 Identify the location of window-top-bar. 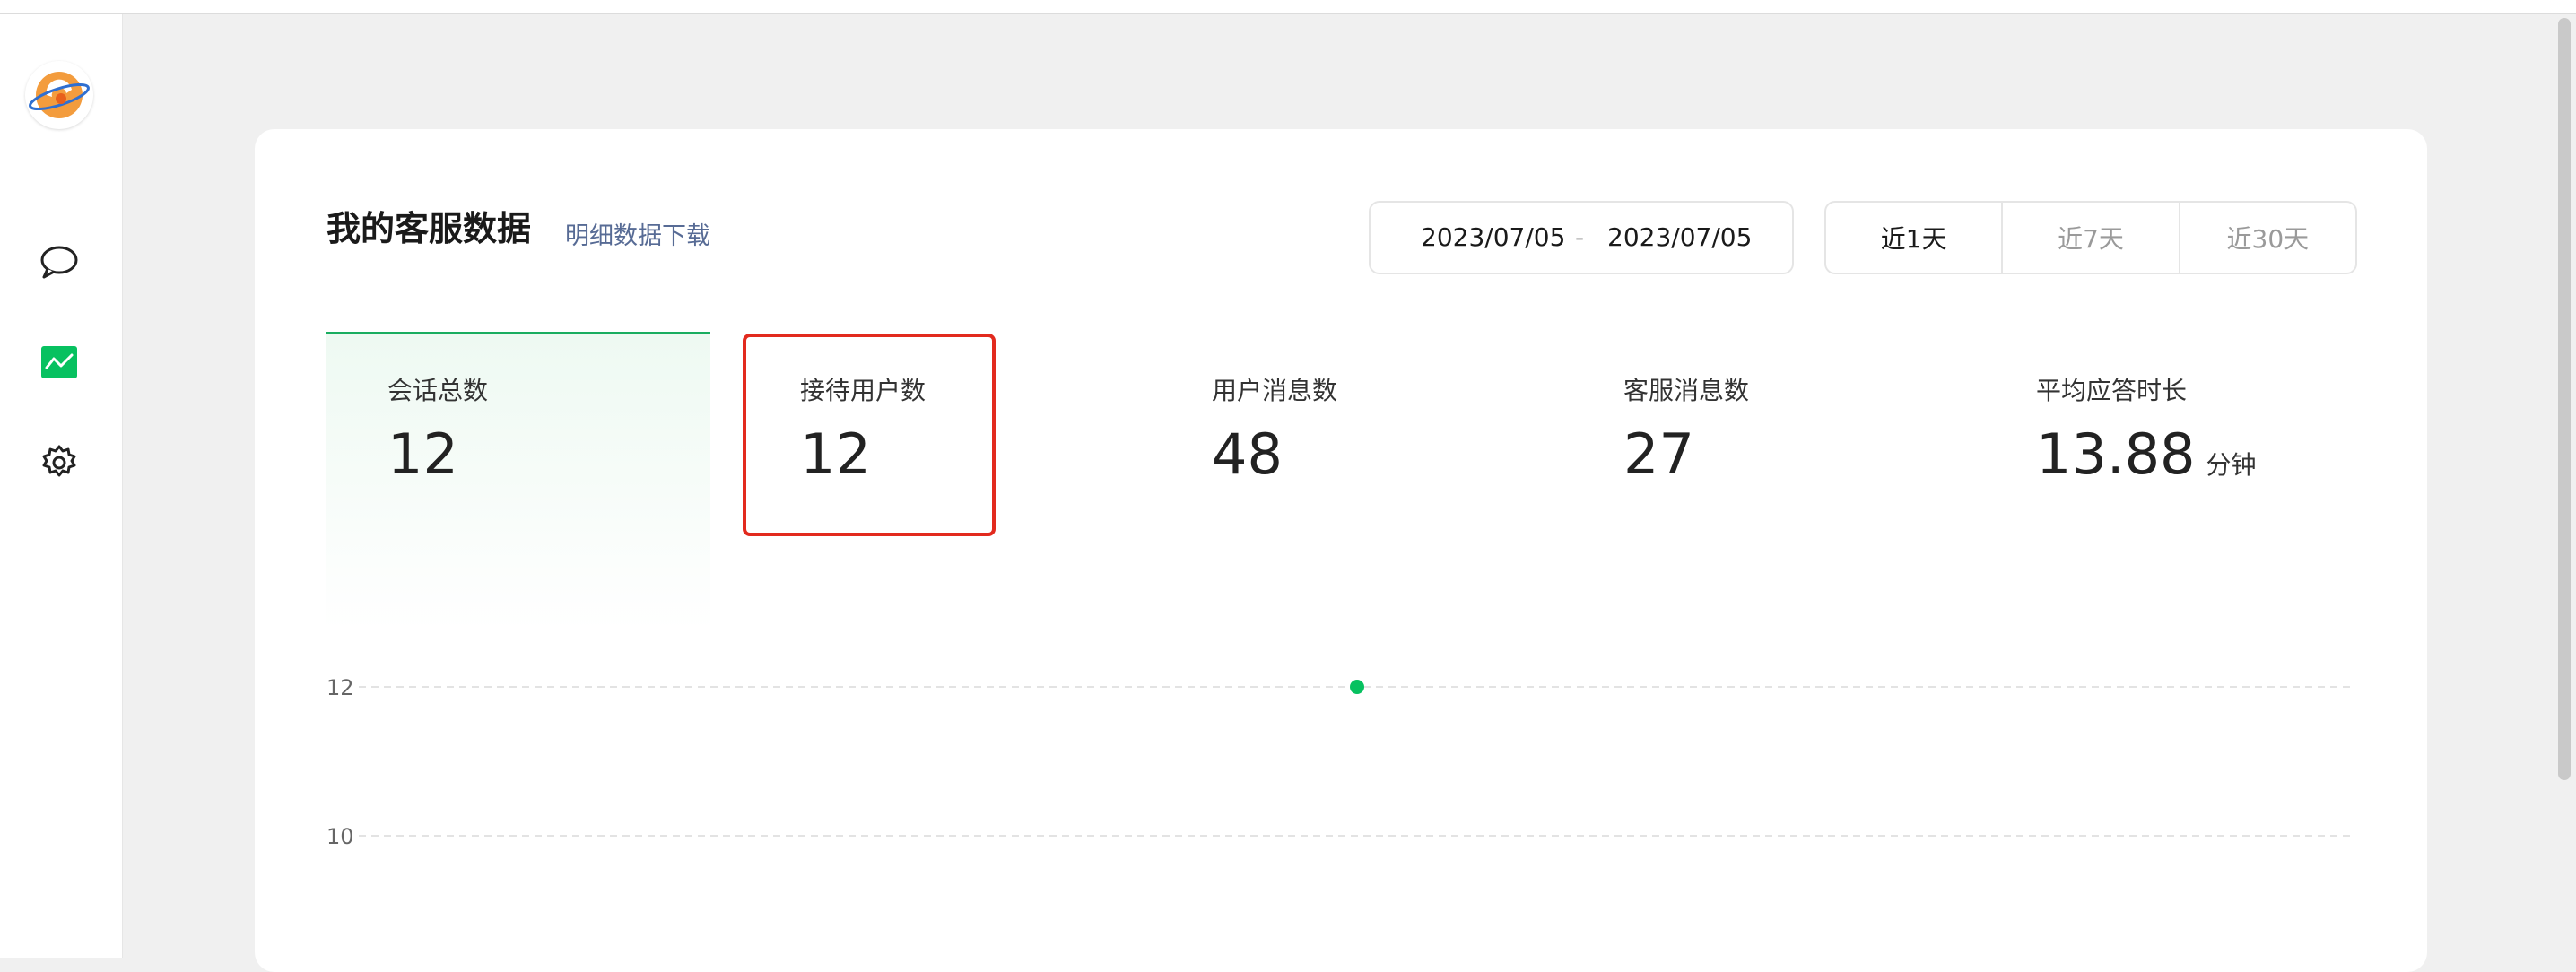
(1288, 7).